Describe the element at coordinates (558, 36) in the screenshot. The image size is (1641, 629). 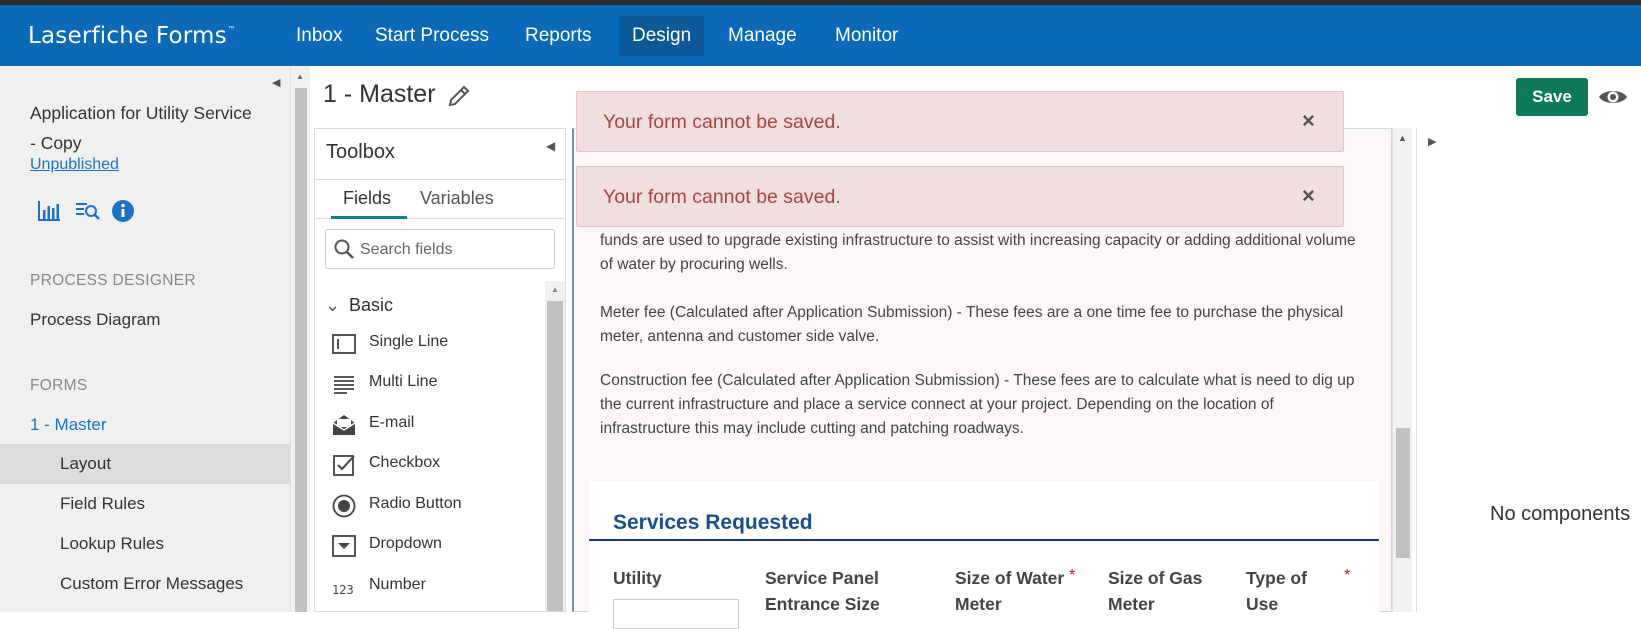
I see `nav-reports: Reports` at that location.